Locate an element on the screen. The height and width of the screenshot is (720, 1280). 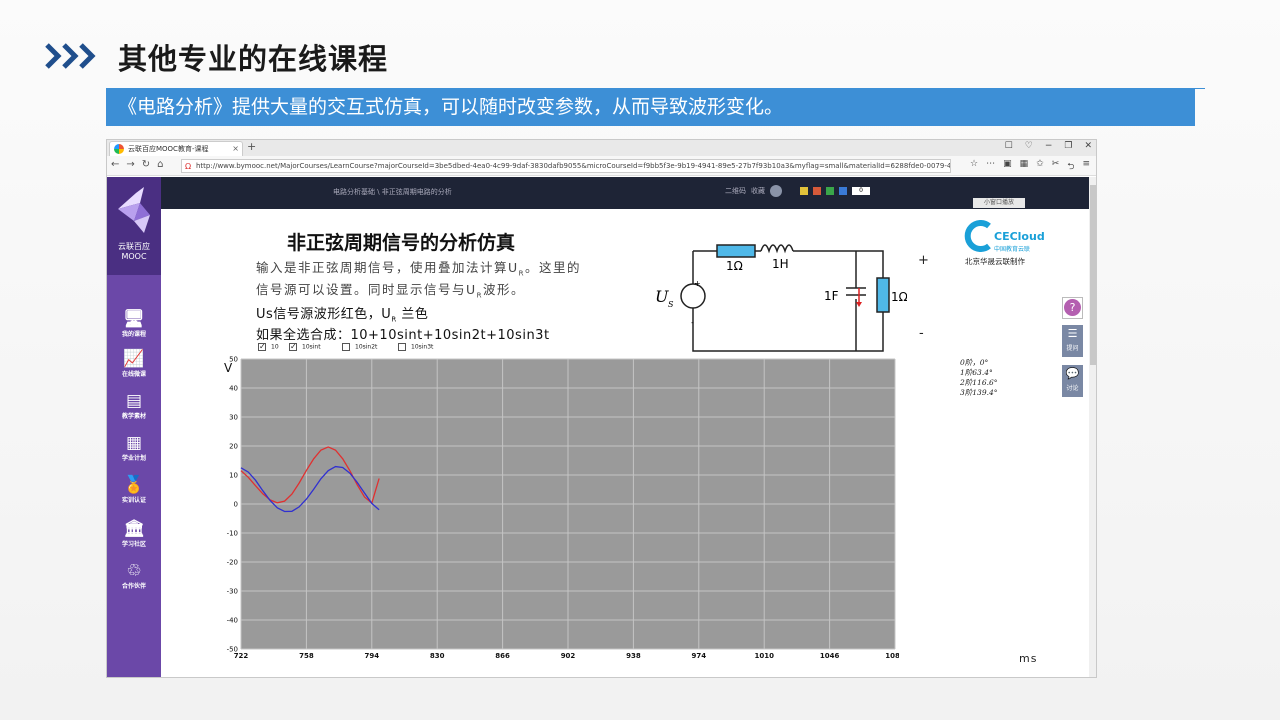
qq-icon is located at coordinates (843, 191).